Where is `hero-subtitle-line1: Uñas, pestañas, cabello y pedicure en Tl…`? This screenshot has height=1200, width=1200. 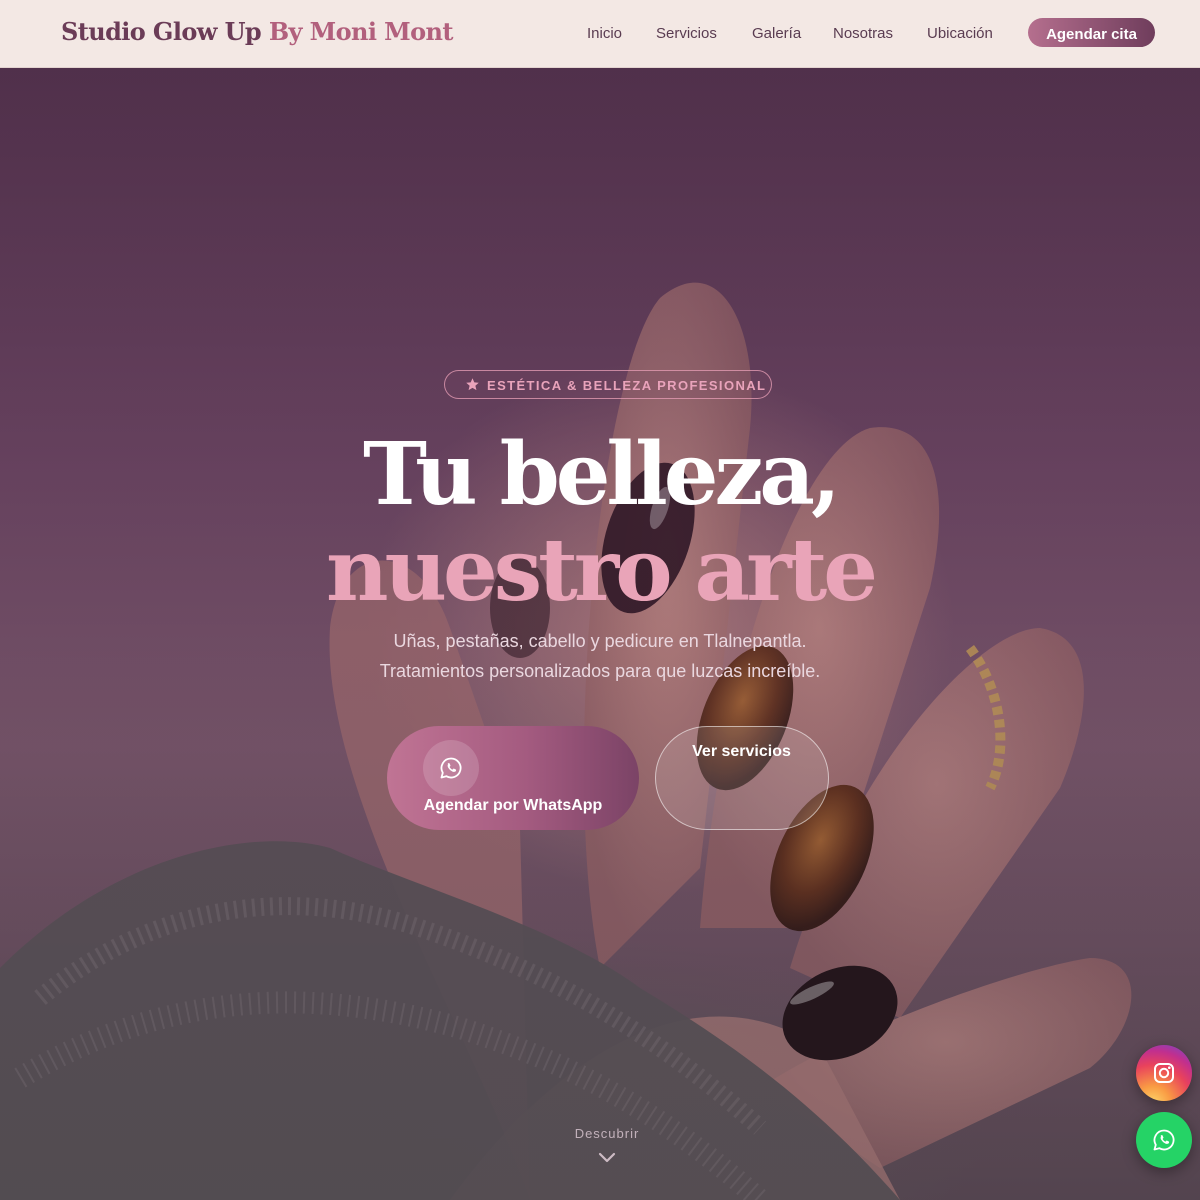
hero-subtitle-line1: Uñas, pestañas, cabello y pedicure en Tl… is located at coordinates (600, 641).